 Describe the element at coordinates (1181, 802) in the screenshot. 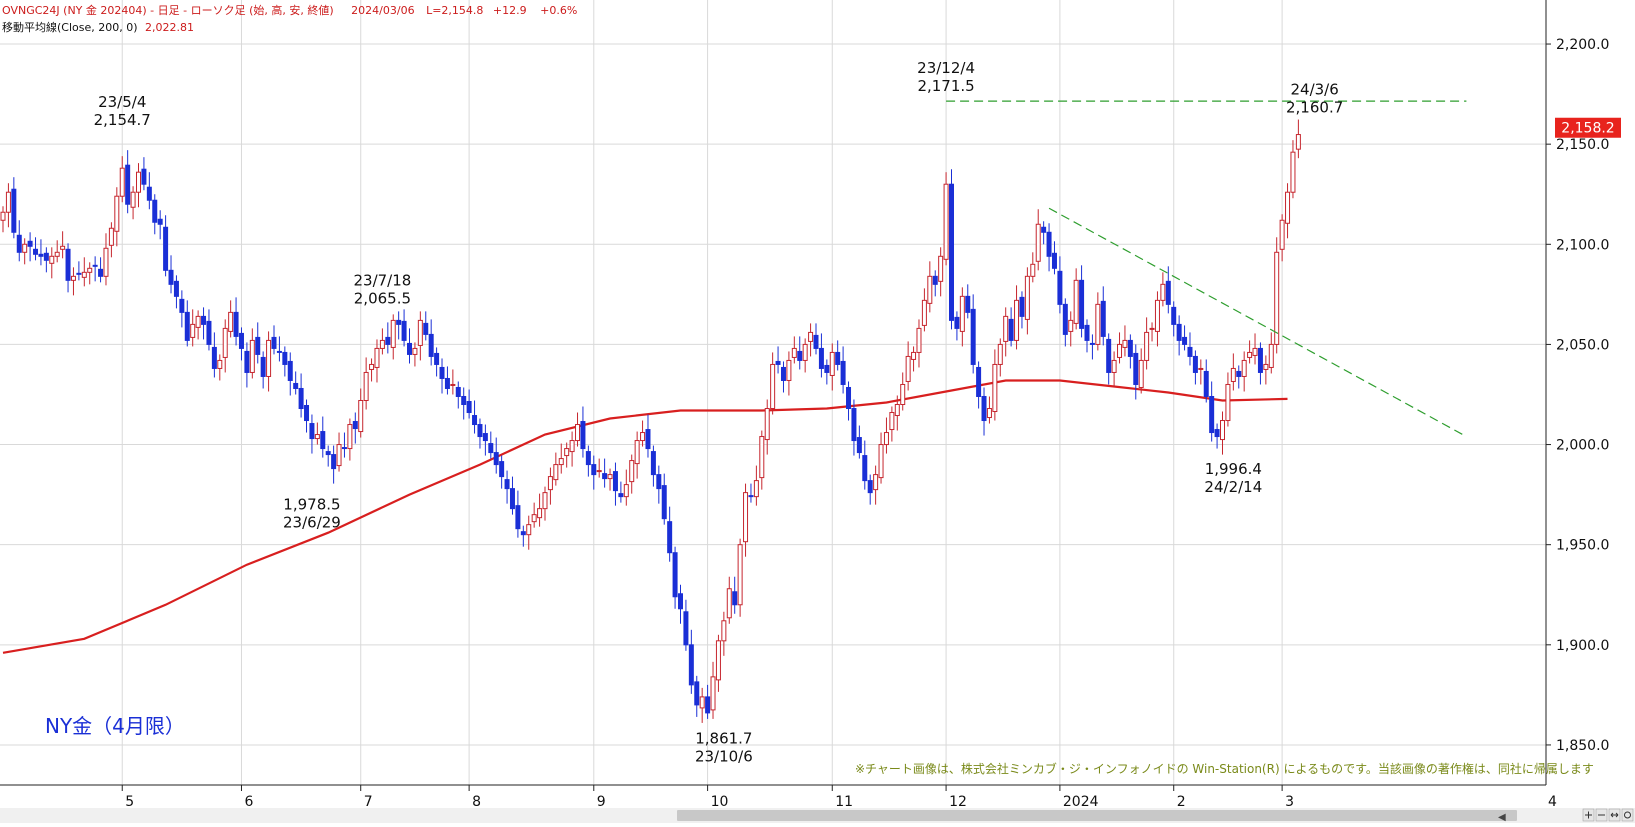

I see `x-tick-label: 2` at that location.